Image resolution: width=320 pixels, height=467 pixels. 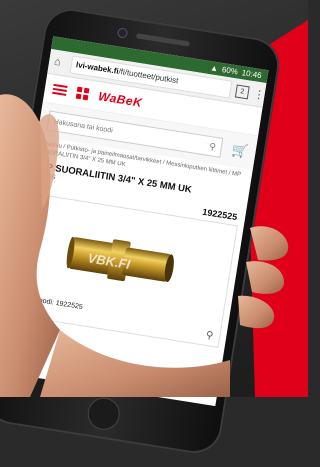 I want to click on phone-home-button, so click(x=103, y=413).